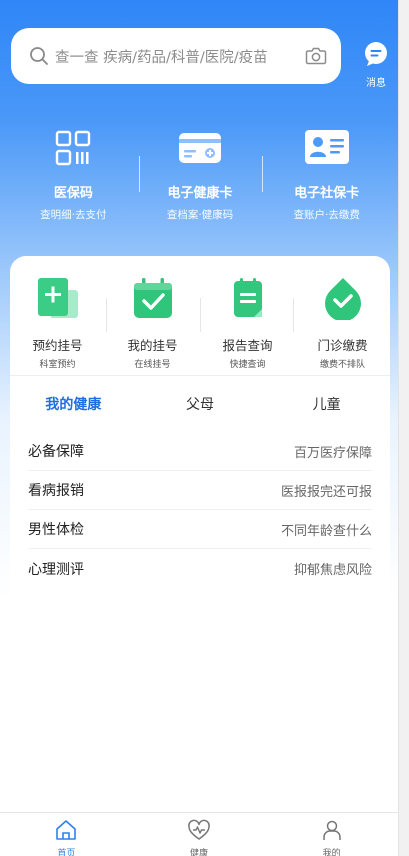 This screenshot has height=856, width=409. What do you see at coordinates (326, 147) in the screenshot?
I see `social-security-card-icon` at bounding box center [326, 147].